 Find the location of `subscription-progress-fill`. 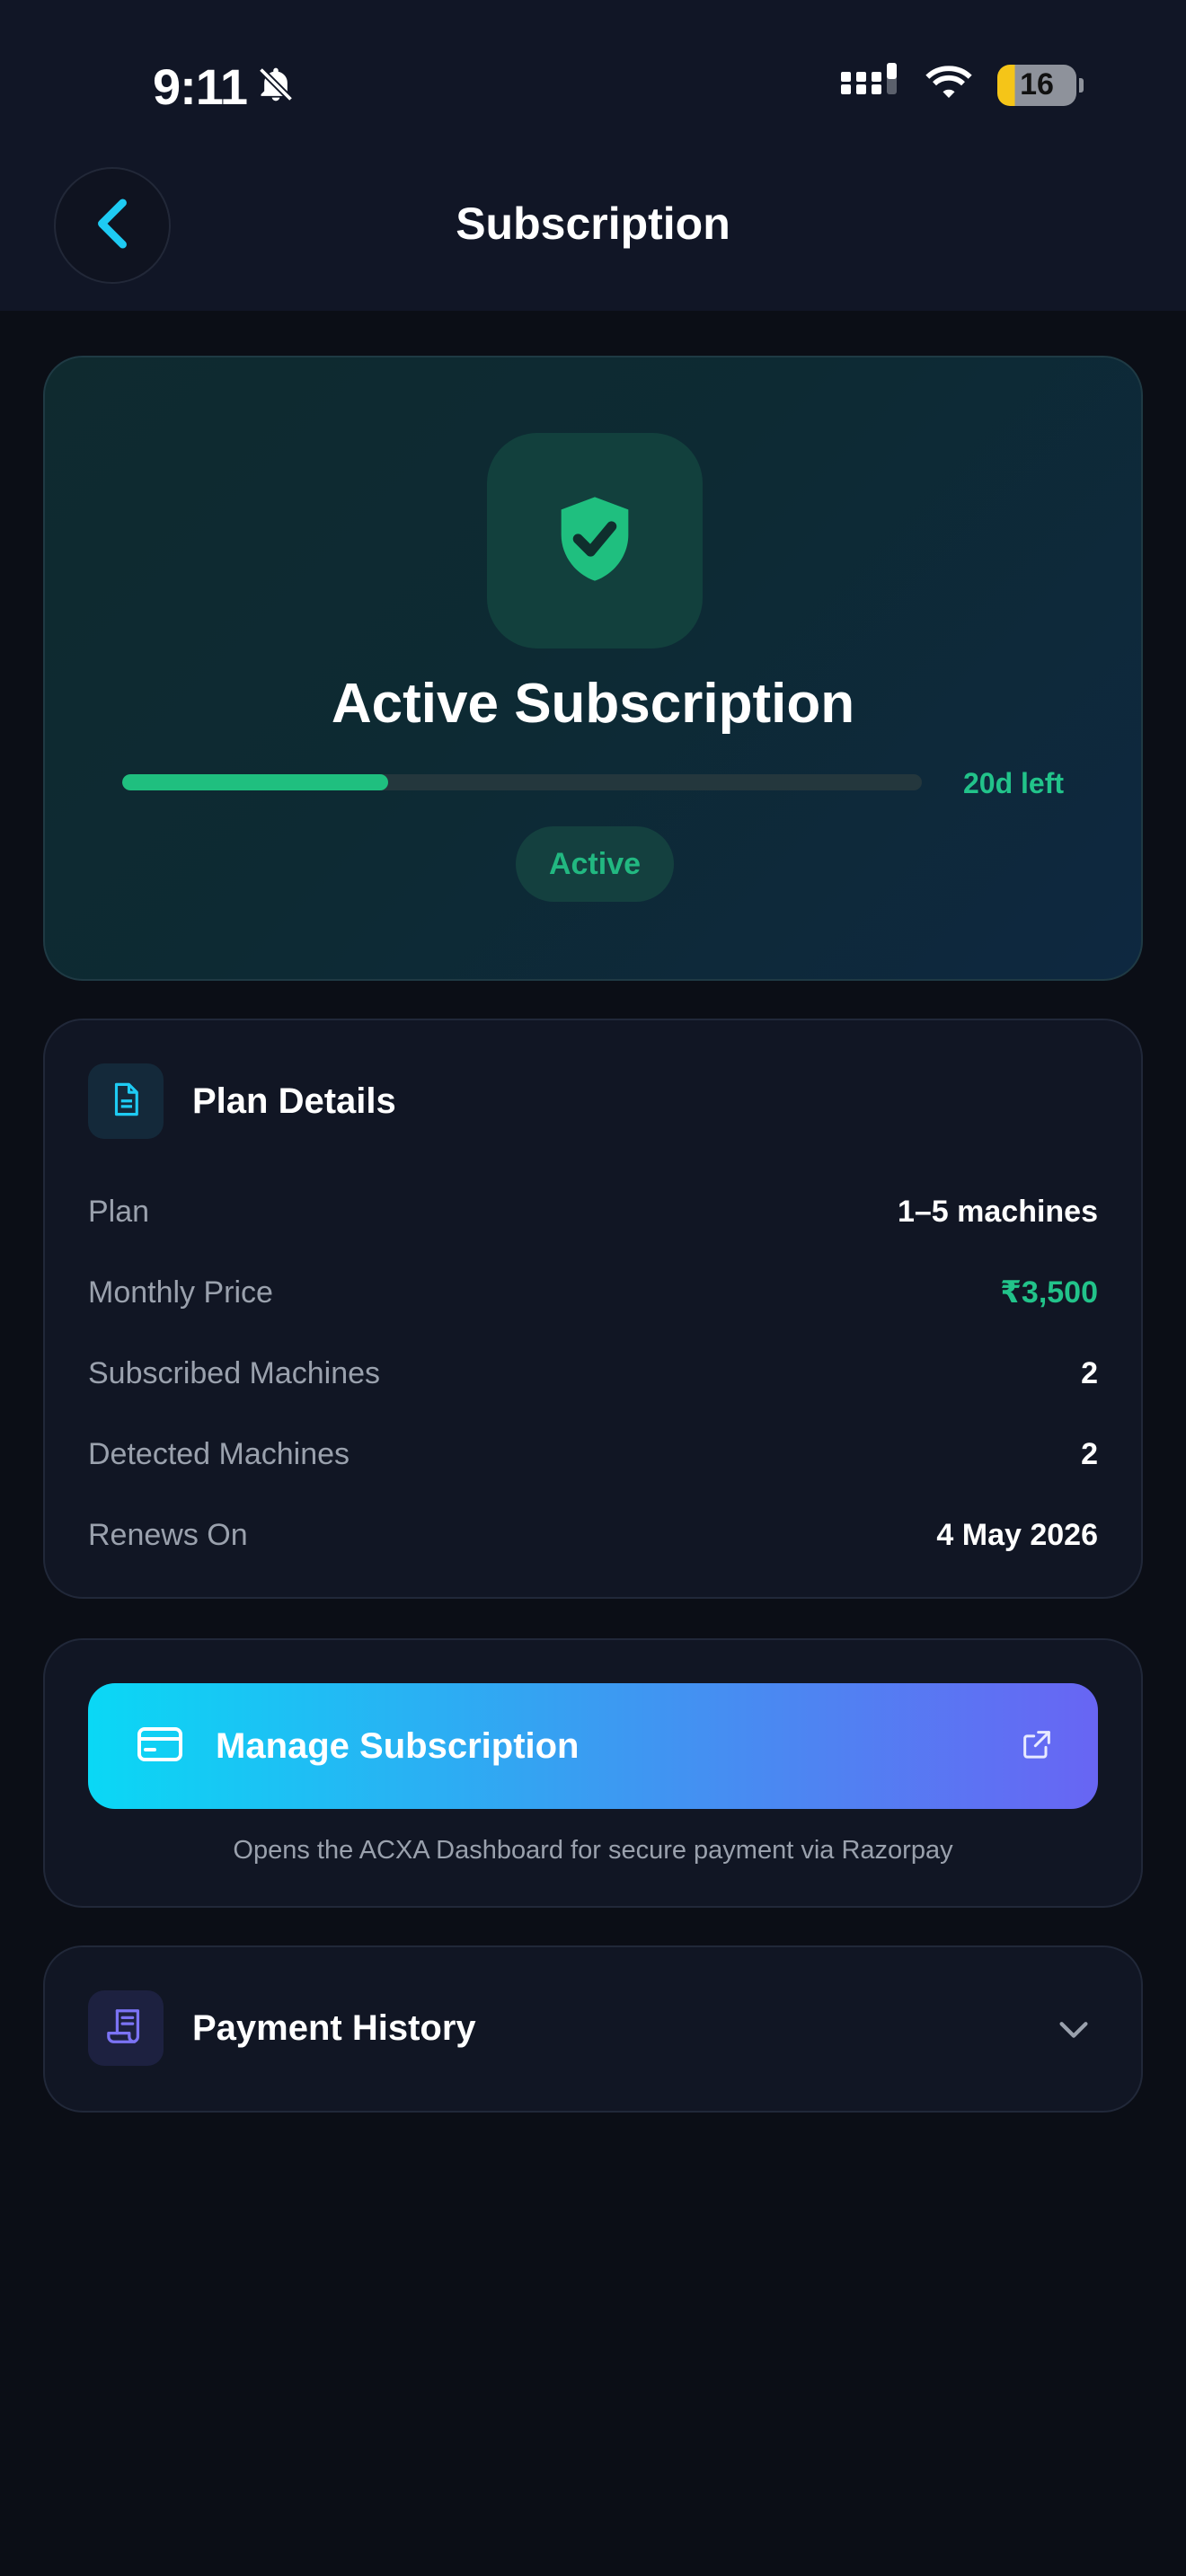

subscription-progress-fill is located at coordinates (255, 782).